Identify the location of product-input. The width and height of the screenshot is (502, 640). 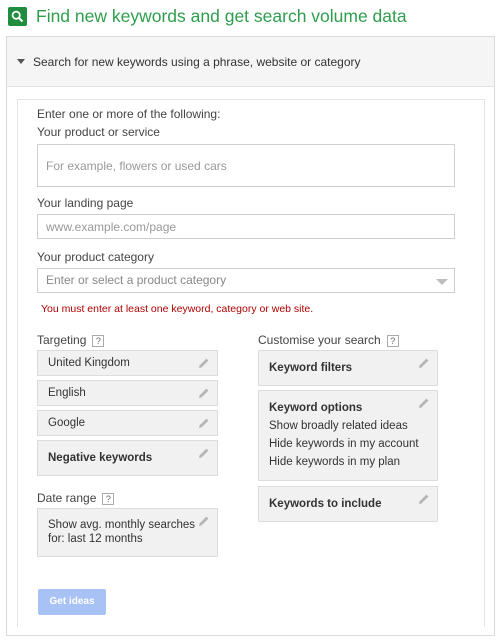
(246, 165).